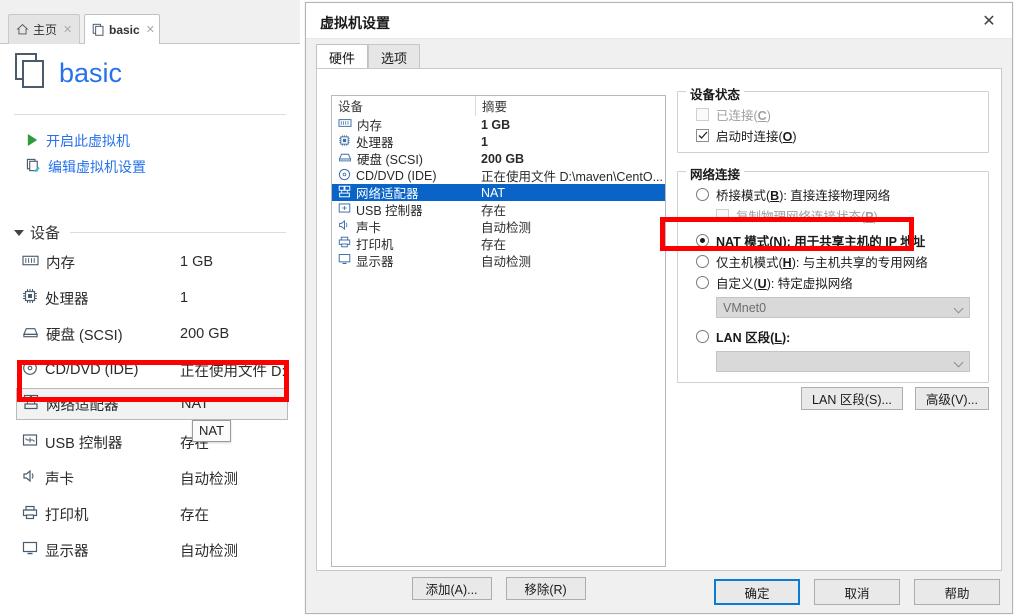  I want to click on radio-nat-row: NAT 模式(N): 用于共享主机的 IP 地址, so click(837, 240).